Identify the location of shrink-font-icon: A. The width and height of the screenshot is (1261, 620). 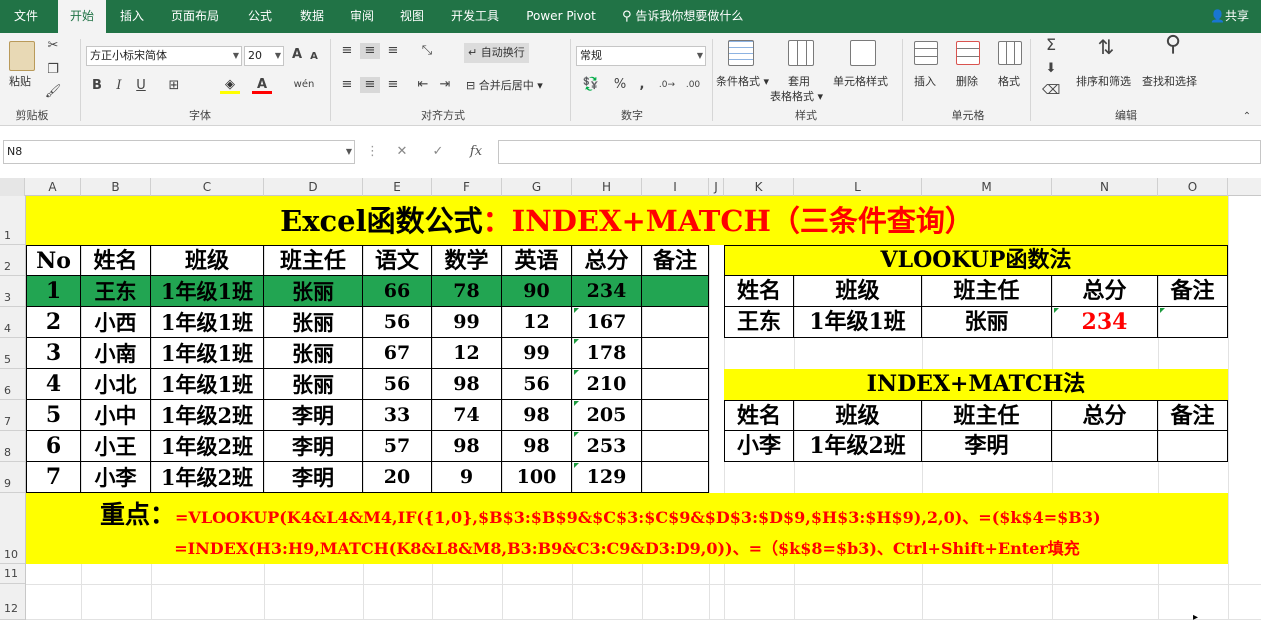
(314, 57).